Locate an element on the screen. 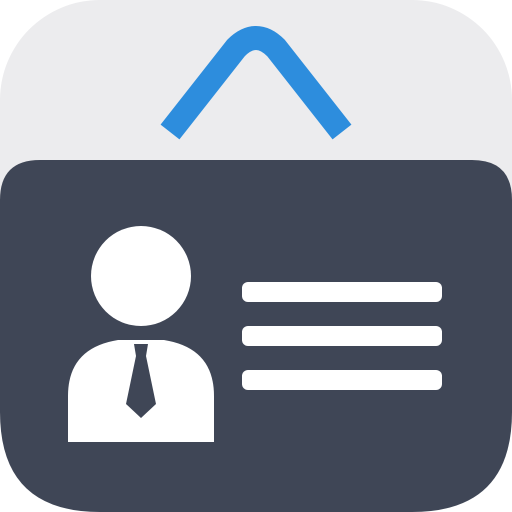  person-head-icon is located at coordinates (141, 276).